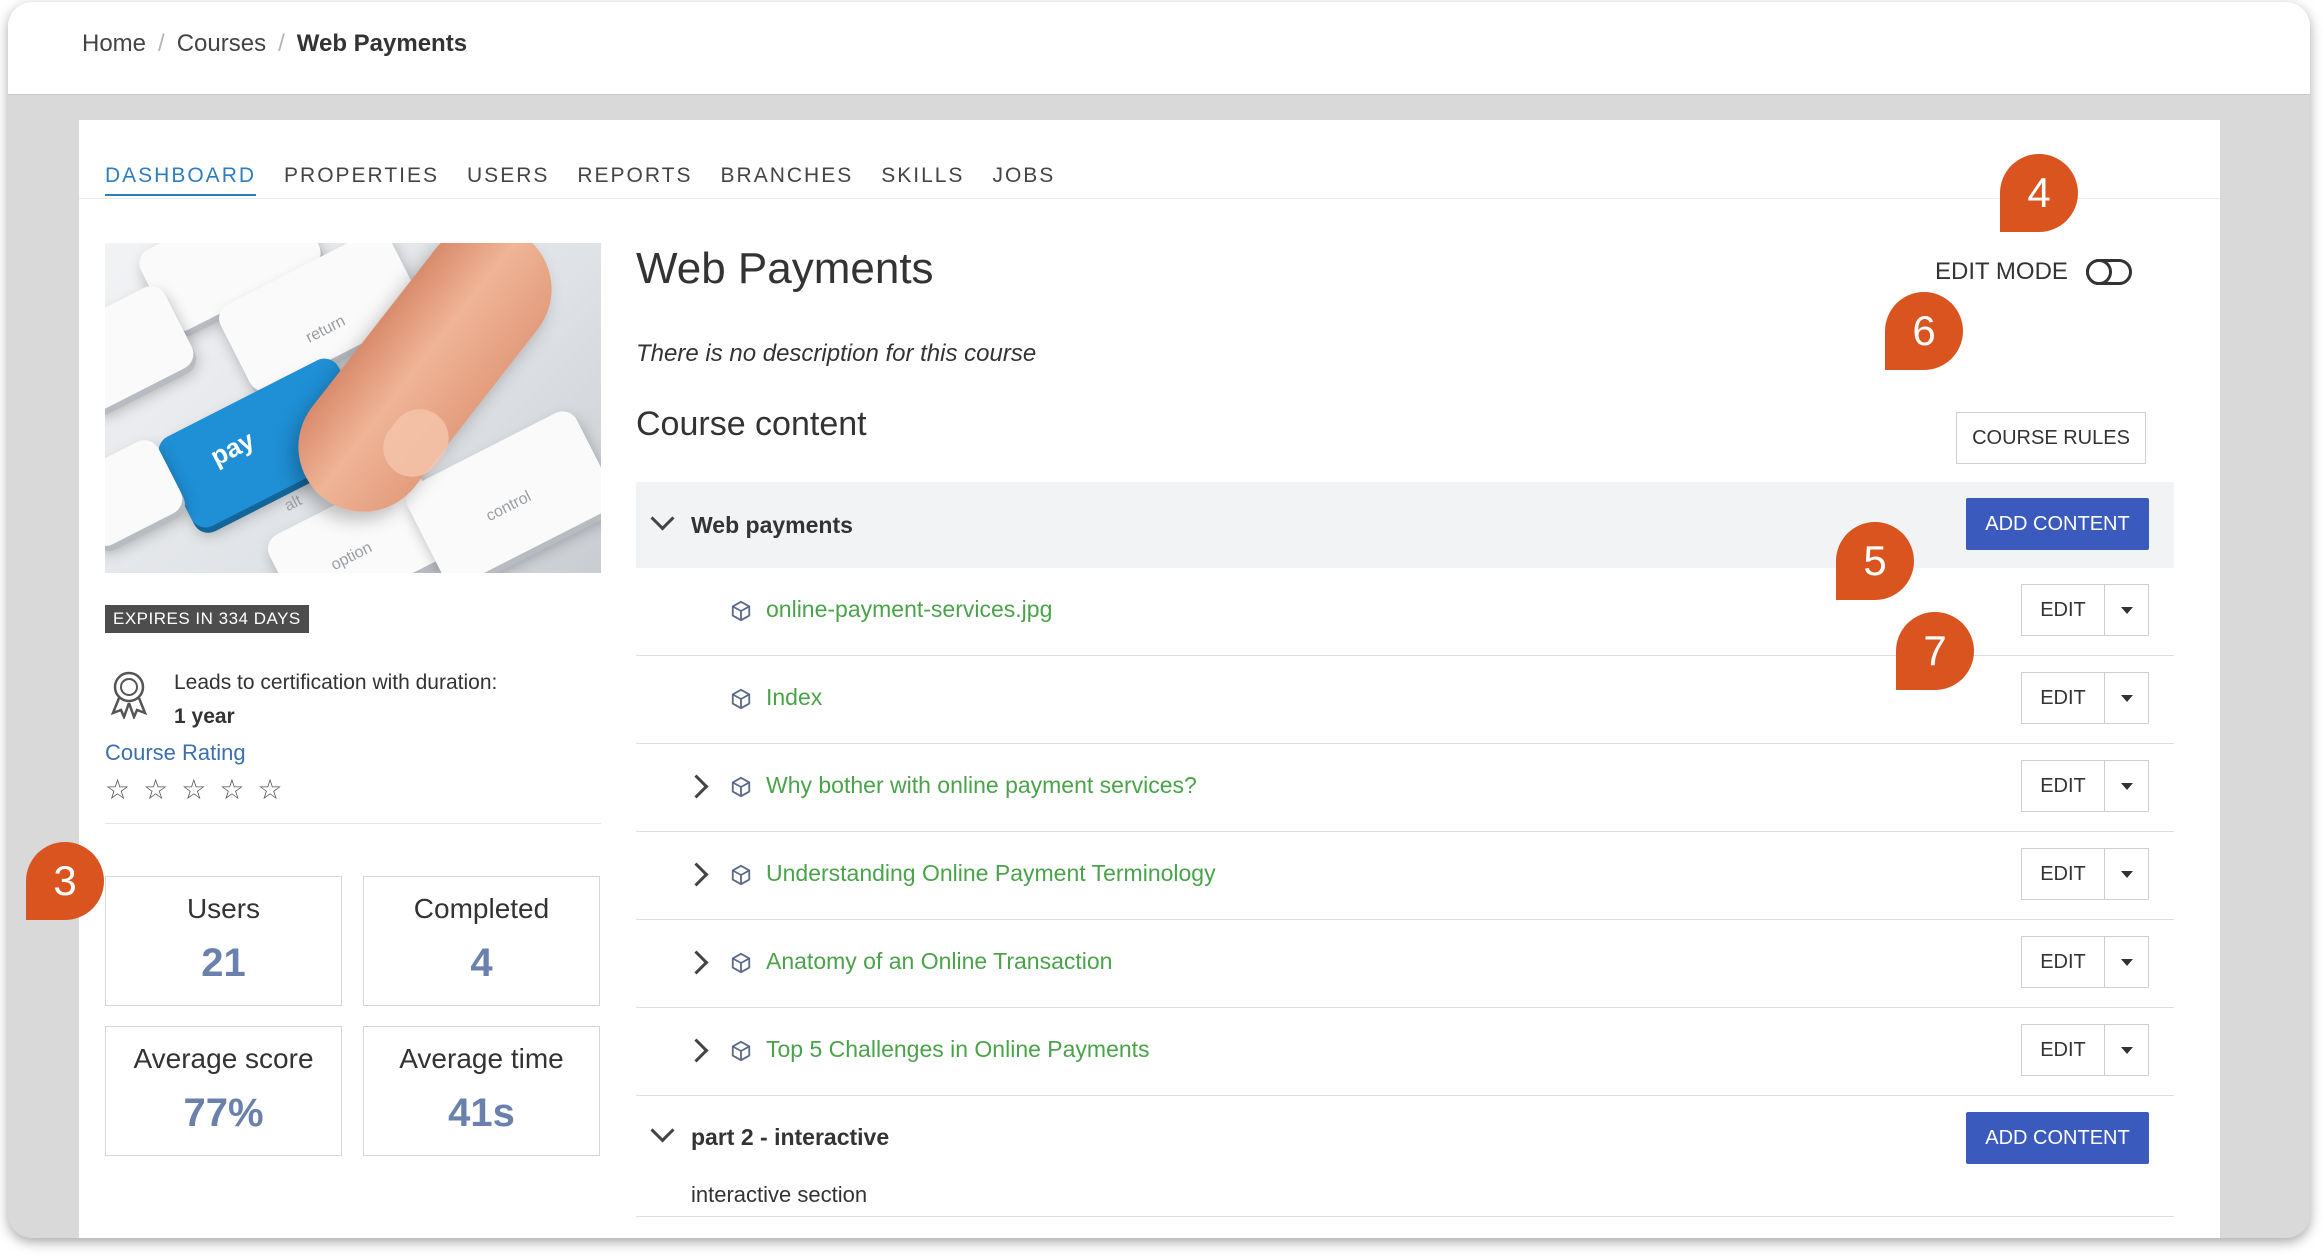 This screenshot has height=1257, width=2324. What do you see at coordinates (2051, 438) in the screenshot?
I see `course-rules-button: COURSE RULES` at bounding box center [2051, 438].